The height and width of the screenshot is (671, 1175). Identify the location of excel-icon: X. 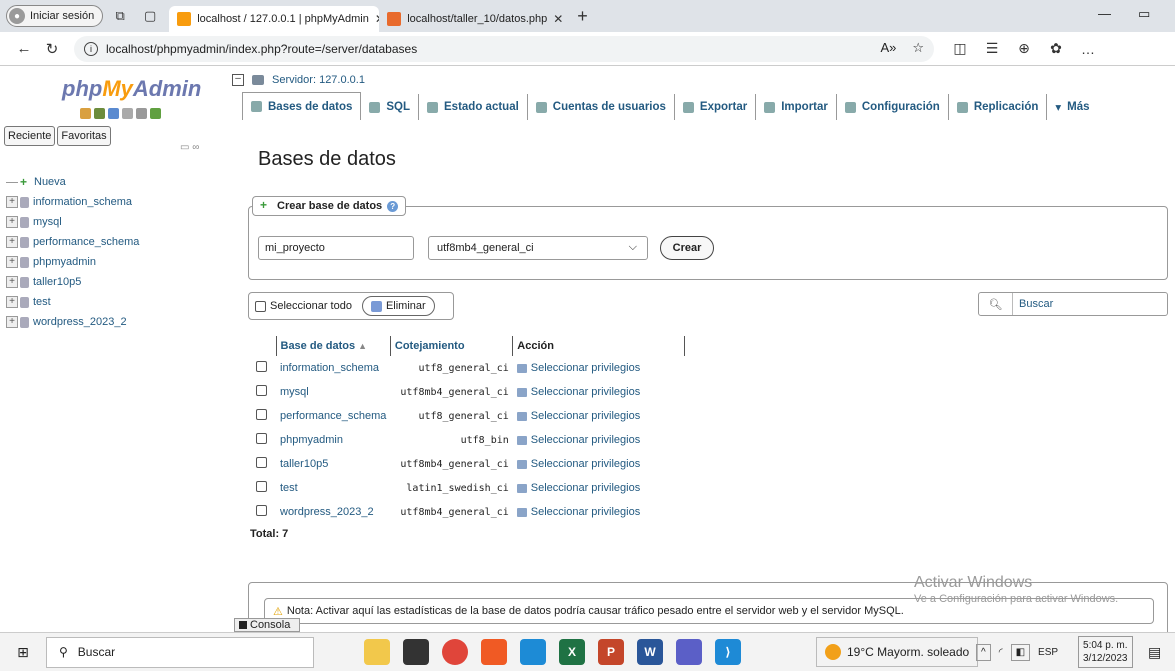
(572, 652).